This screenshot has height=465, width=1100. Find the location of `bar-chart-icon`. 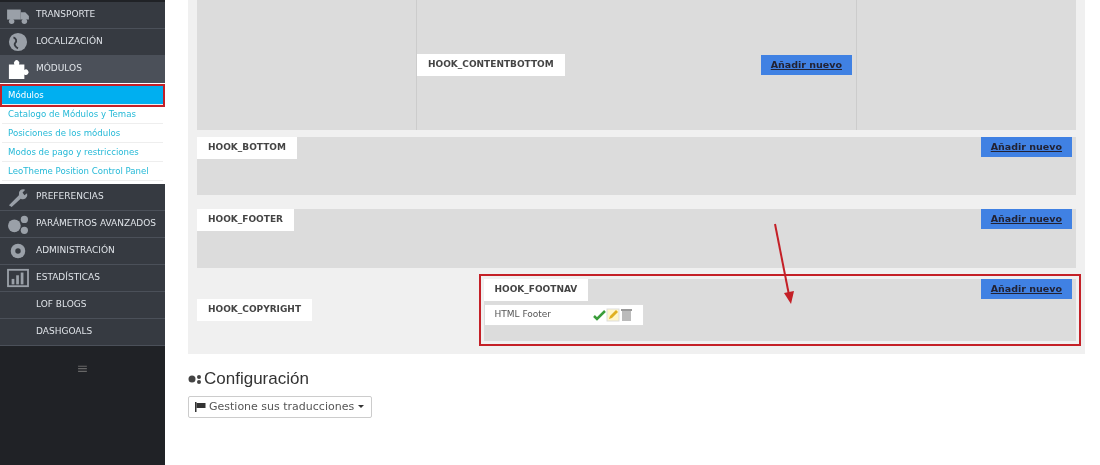

bar-chart-icon is located at coordinates (18, 278).